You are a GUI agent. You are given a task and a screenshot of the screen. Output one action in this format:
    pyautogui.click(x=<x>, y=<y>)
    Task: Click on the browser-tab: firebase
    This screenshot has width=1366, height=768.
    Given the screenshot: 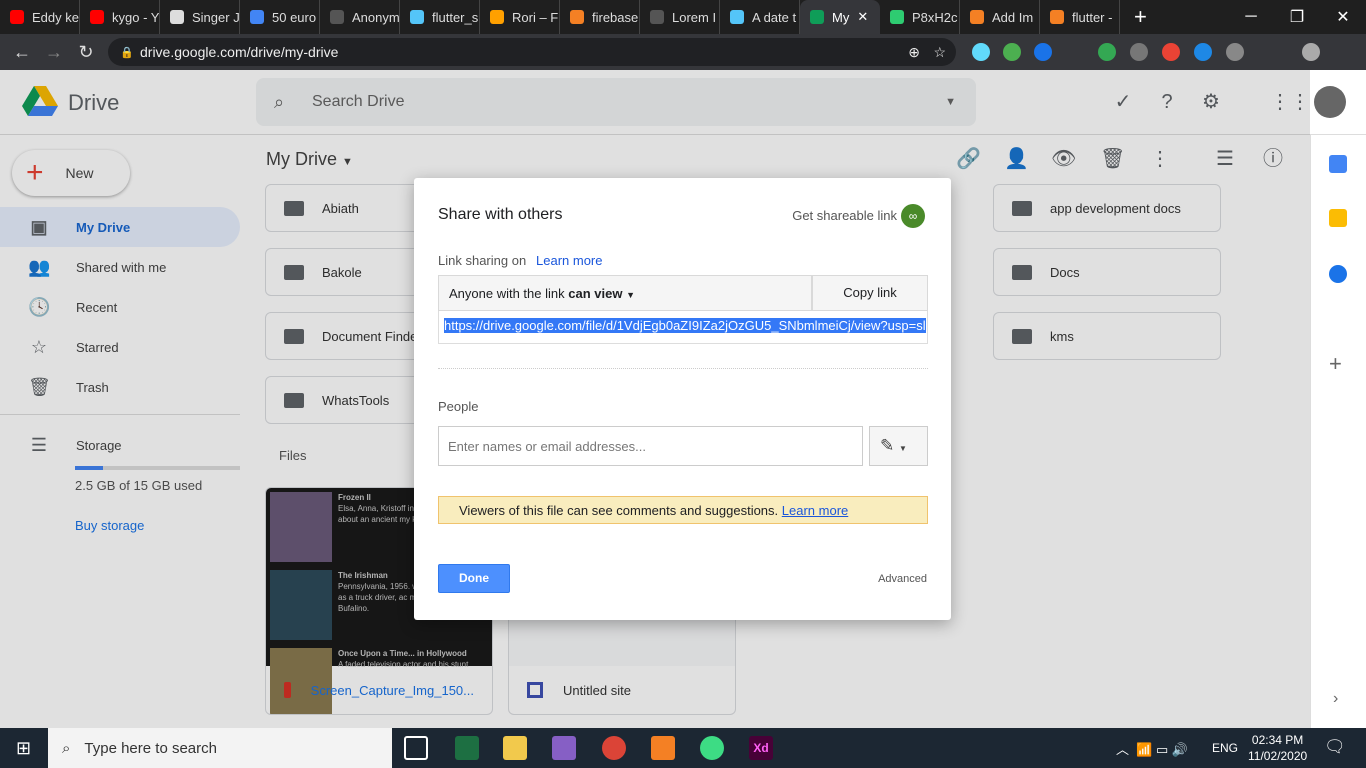 What is the action you would take?
    pyautogui.click(x=600, y=17)
    